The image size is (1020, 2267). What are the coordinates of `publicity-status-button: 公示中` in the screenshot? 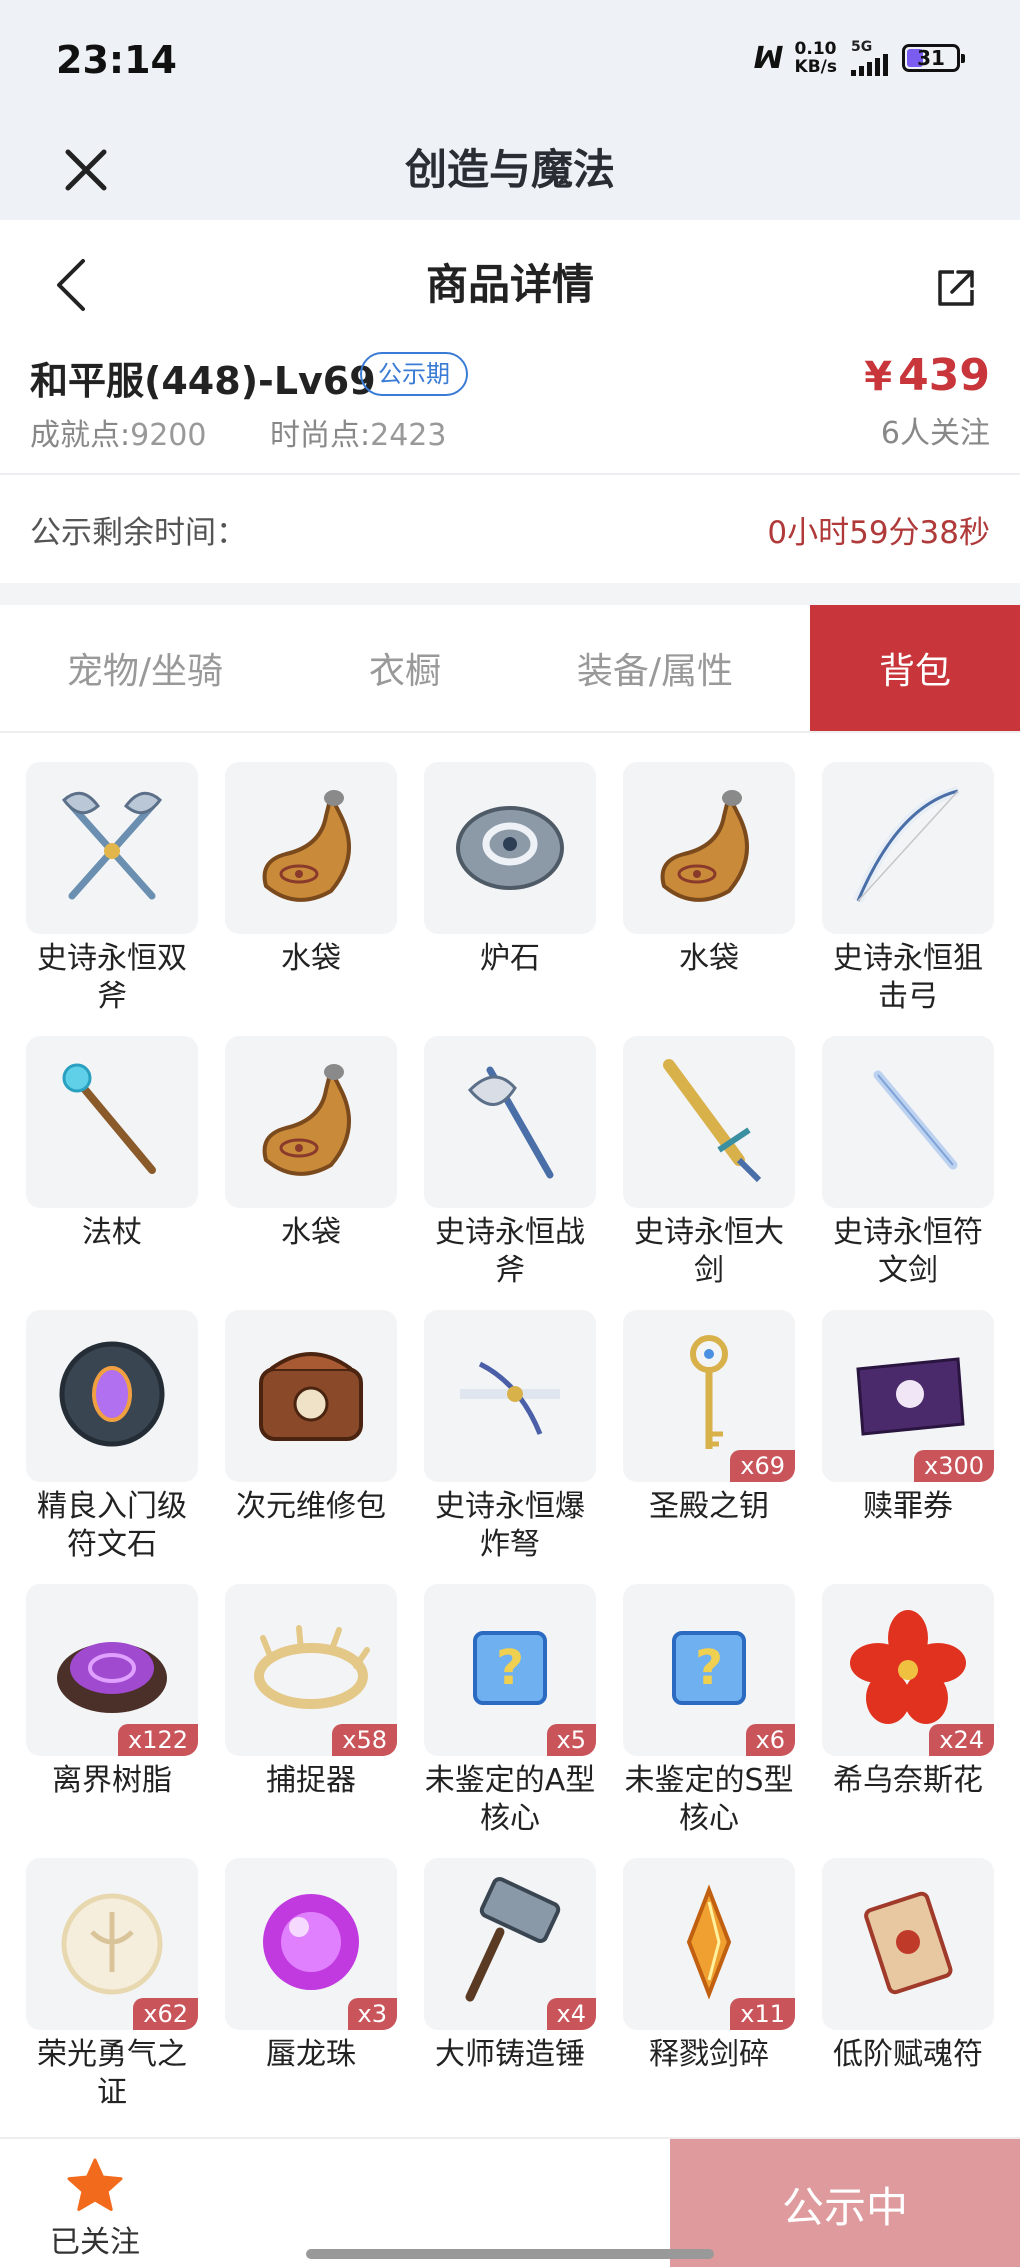 It's located at (845, 2203).